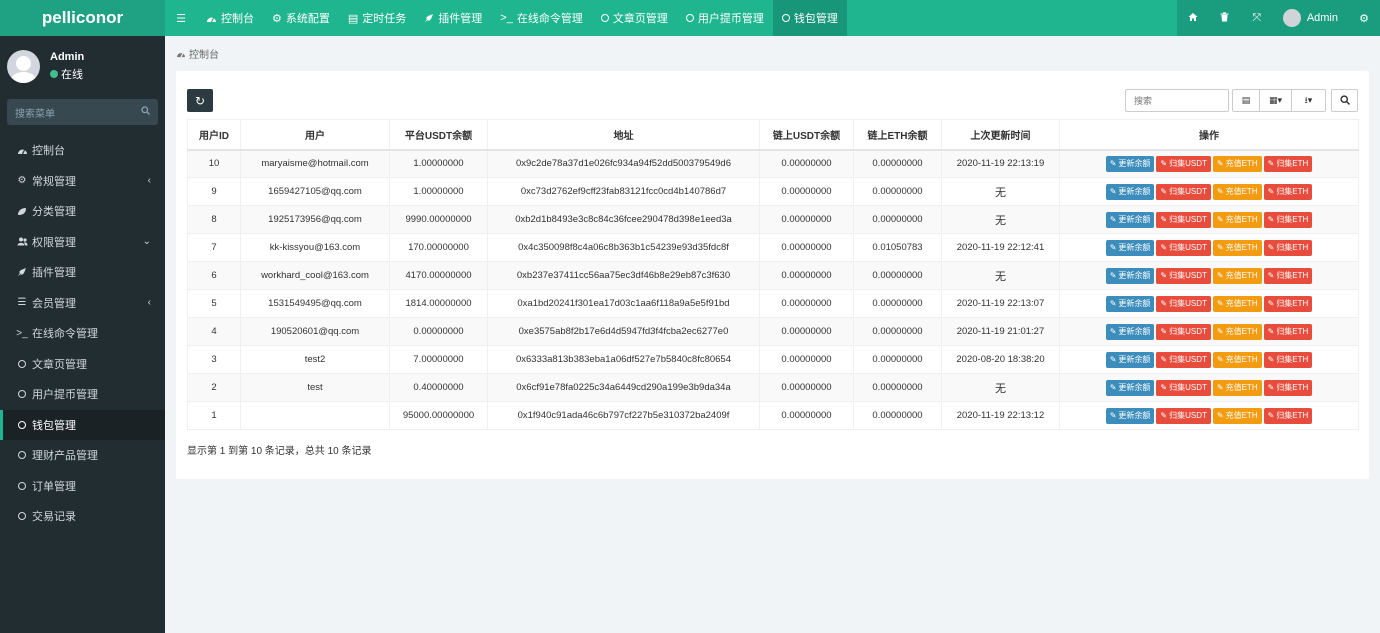  Describe the element at coordinates (897, 135) in the screenshot. I see `column-header: 链上ETH余额` at that location.